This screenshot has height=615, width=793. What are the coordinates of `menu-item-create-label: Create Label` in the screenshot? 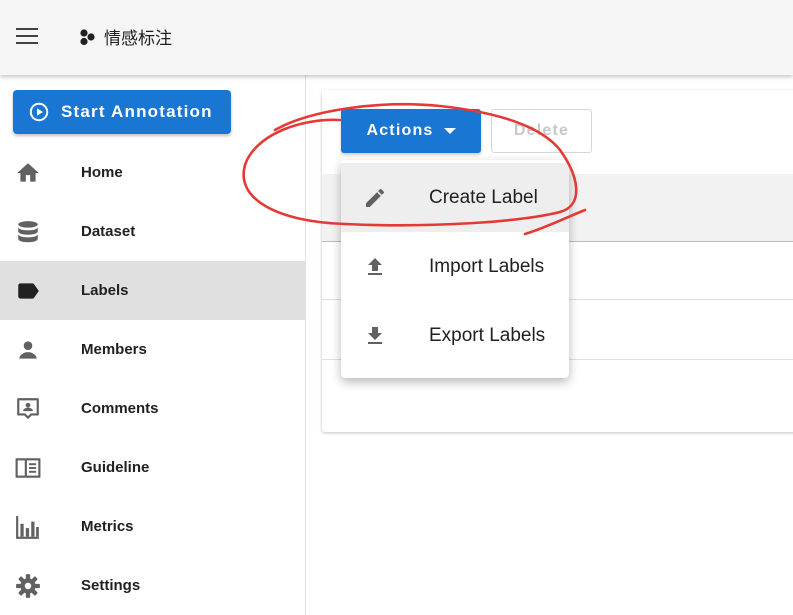 It's located at (455, 197).